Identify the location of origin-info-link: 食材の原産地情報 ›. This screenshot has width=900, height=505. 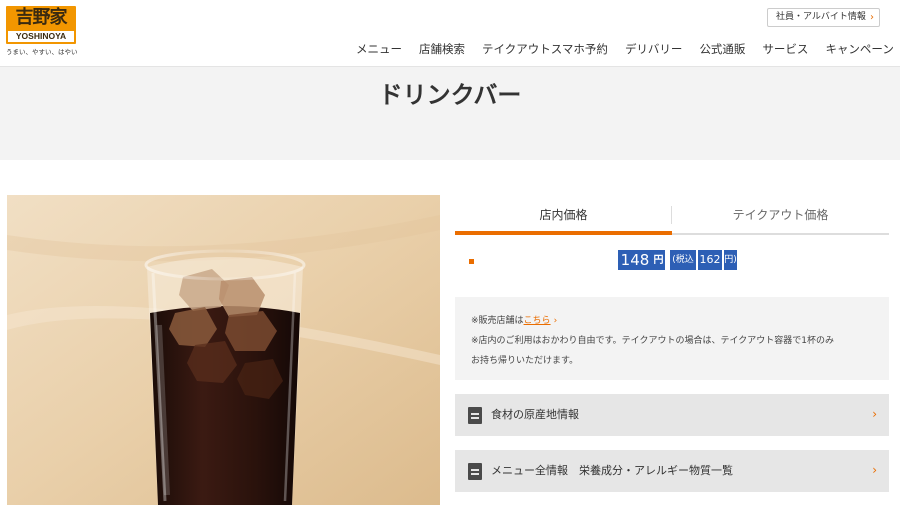
(672, 415).